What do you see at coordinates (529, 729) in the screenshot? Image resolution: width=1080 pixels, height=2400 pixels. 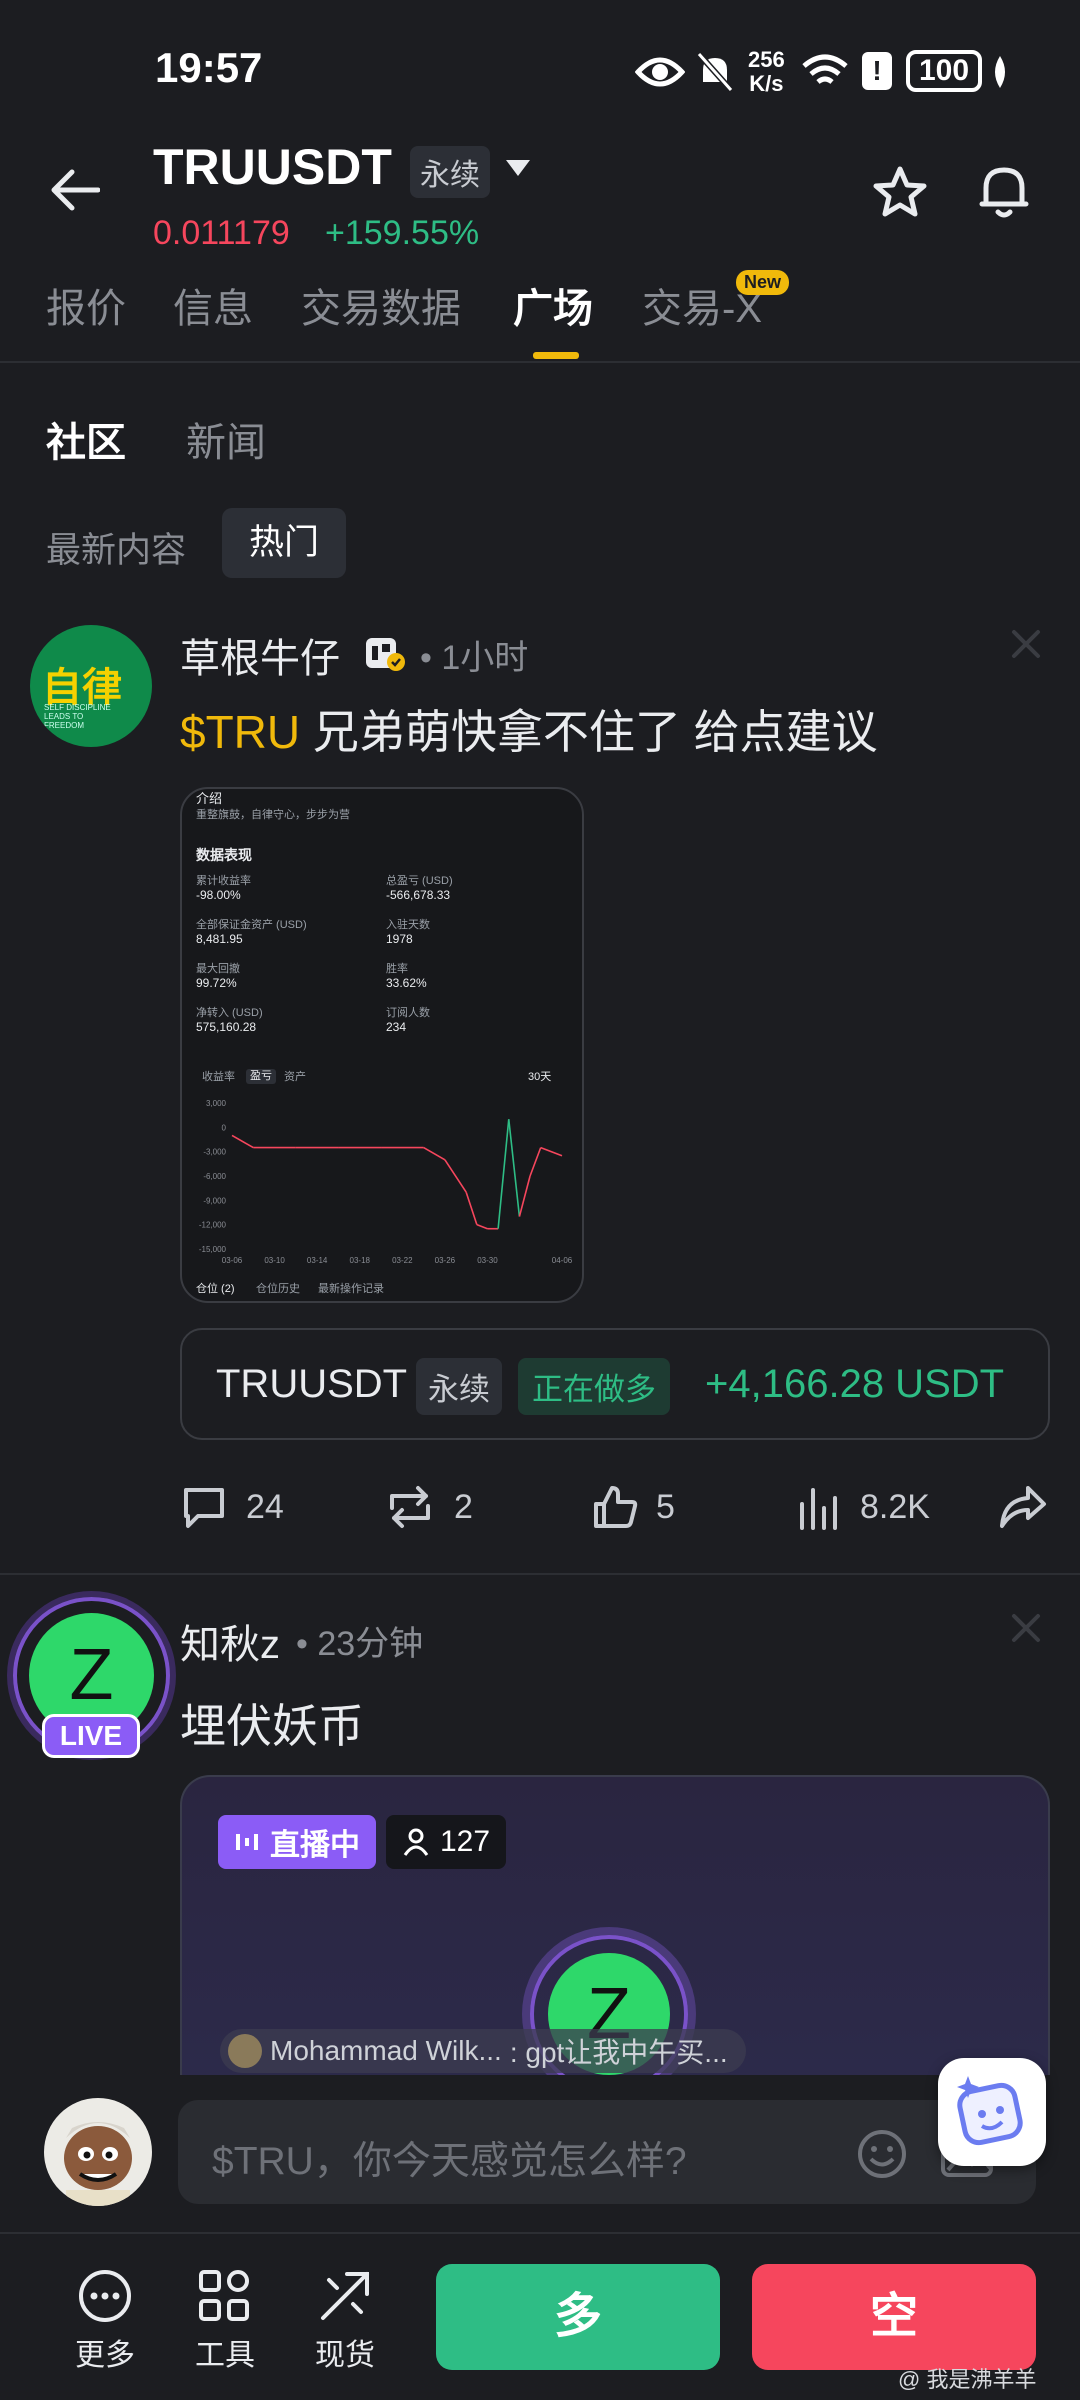 I see `post1-title: $TRU 兄弟萌快拿不住了 给点建议` at bounding box center [529, 729].